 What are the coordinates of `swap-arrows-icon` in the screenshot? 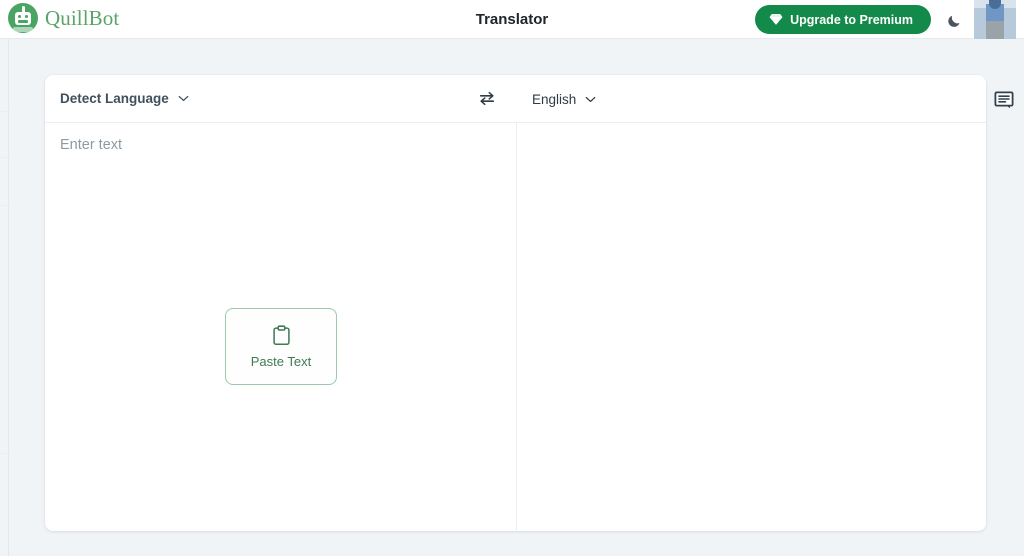 It's located at (487, 98).